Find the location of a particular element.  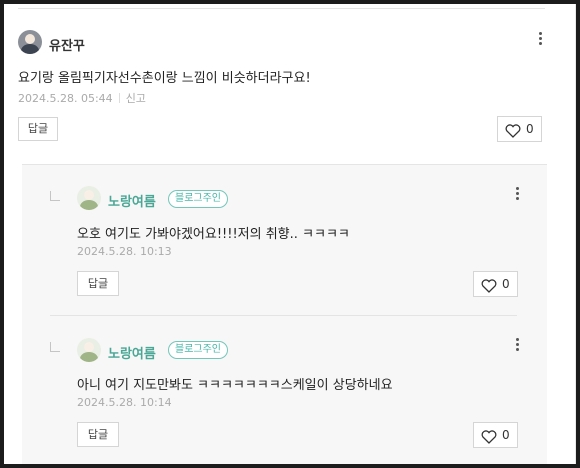

user-avatar-icon is located at coordinates (30, 42).